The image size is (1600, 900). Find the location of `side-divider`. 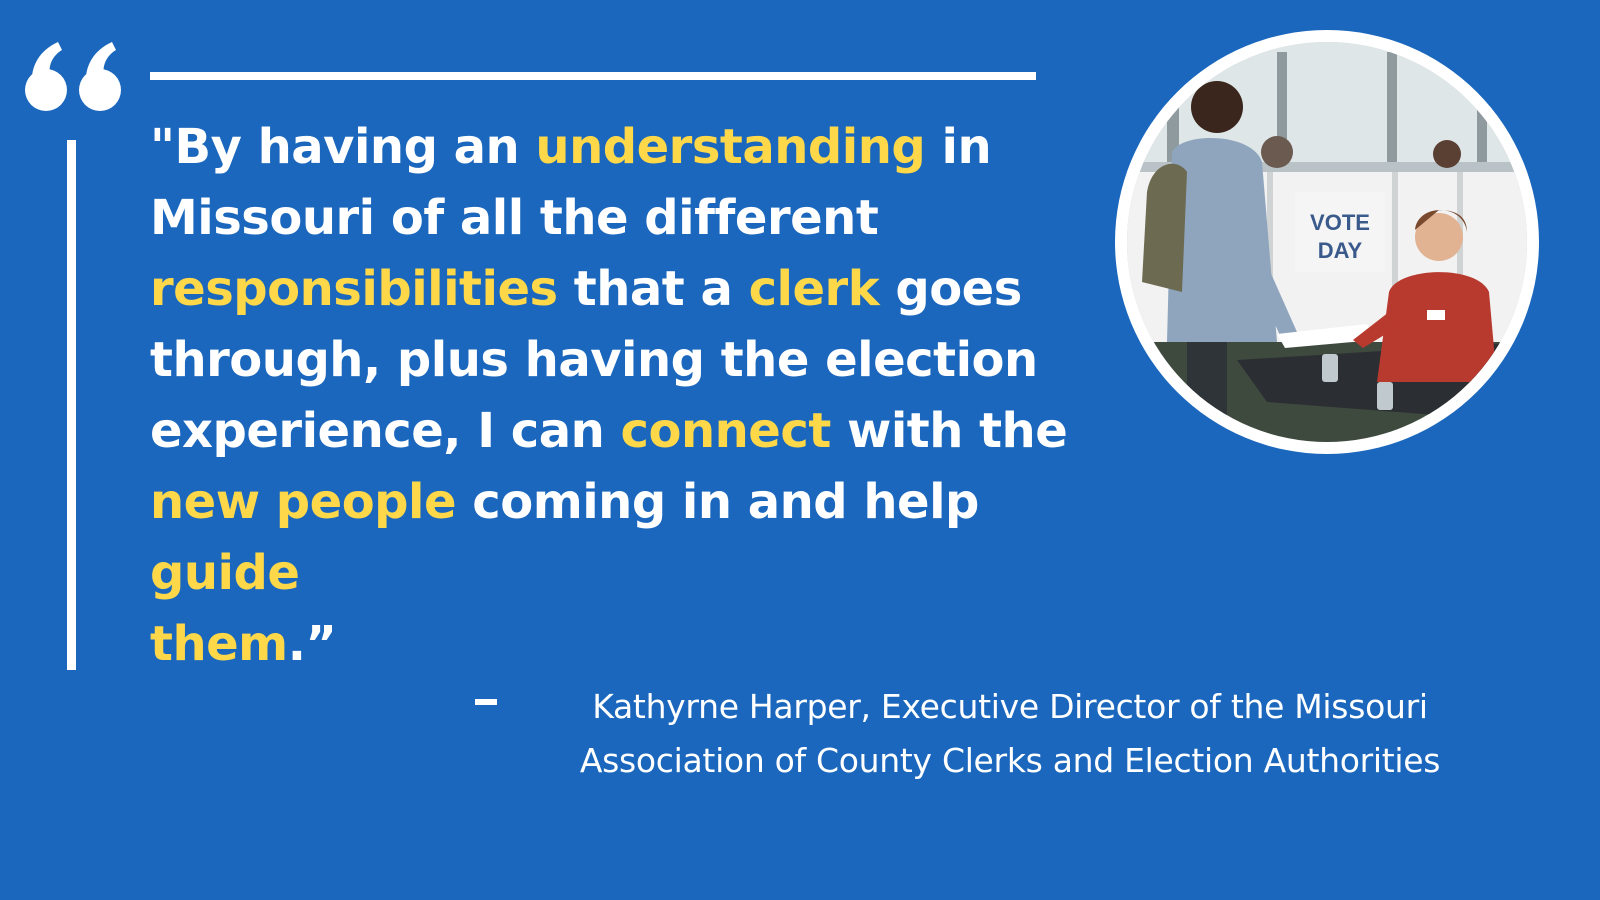

side-divider is located at coordinates (71, 405).